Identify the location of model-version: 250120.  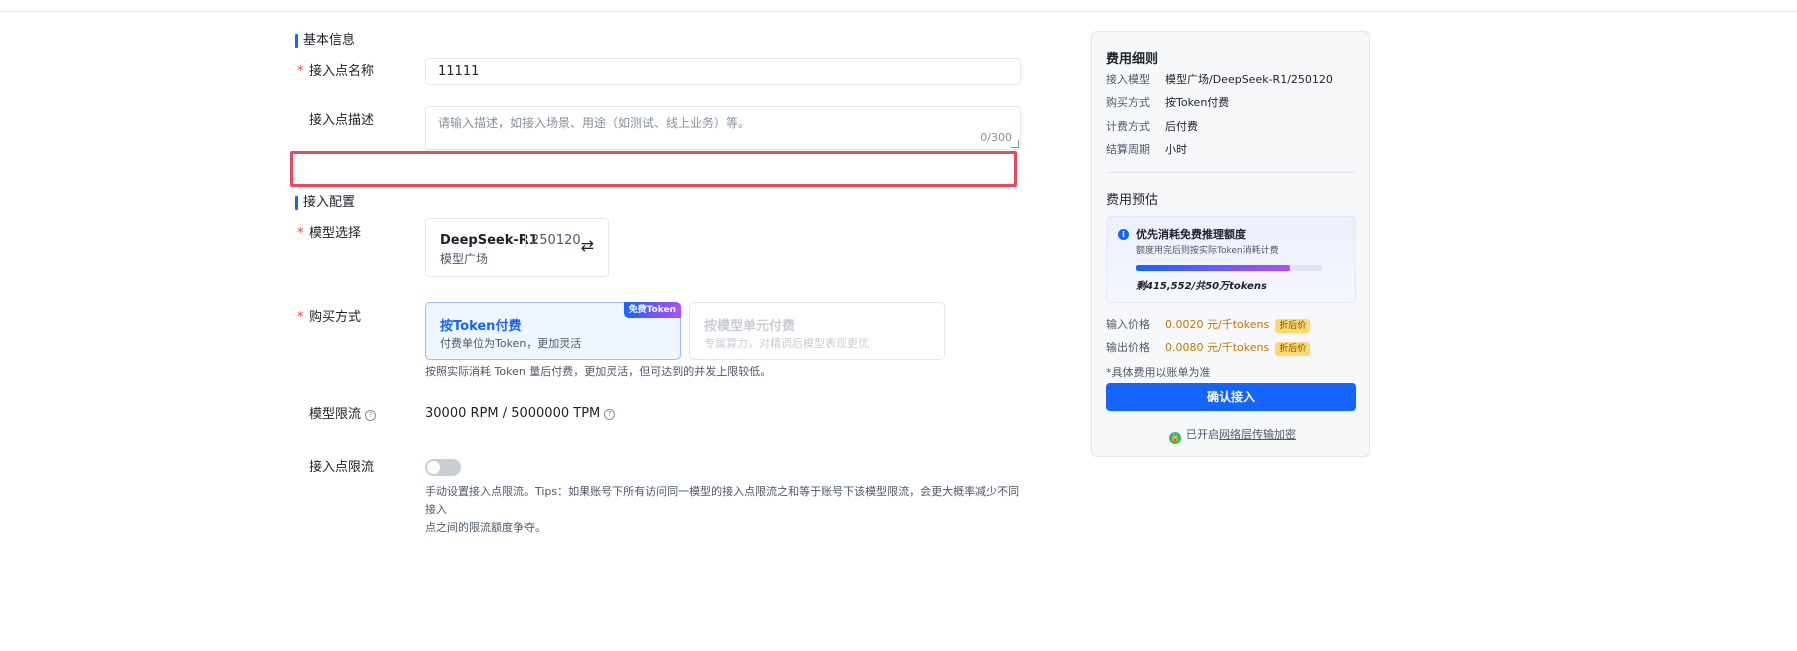
(556, 240).